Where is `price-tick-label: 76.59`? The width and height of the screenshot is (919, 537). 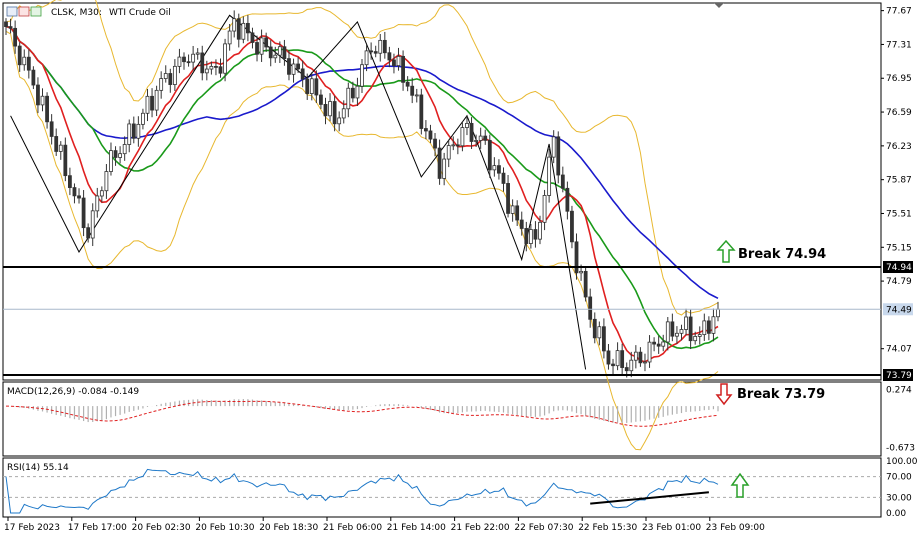 price-tick-label: 76.59 is located at coordinates (899, 113).